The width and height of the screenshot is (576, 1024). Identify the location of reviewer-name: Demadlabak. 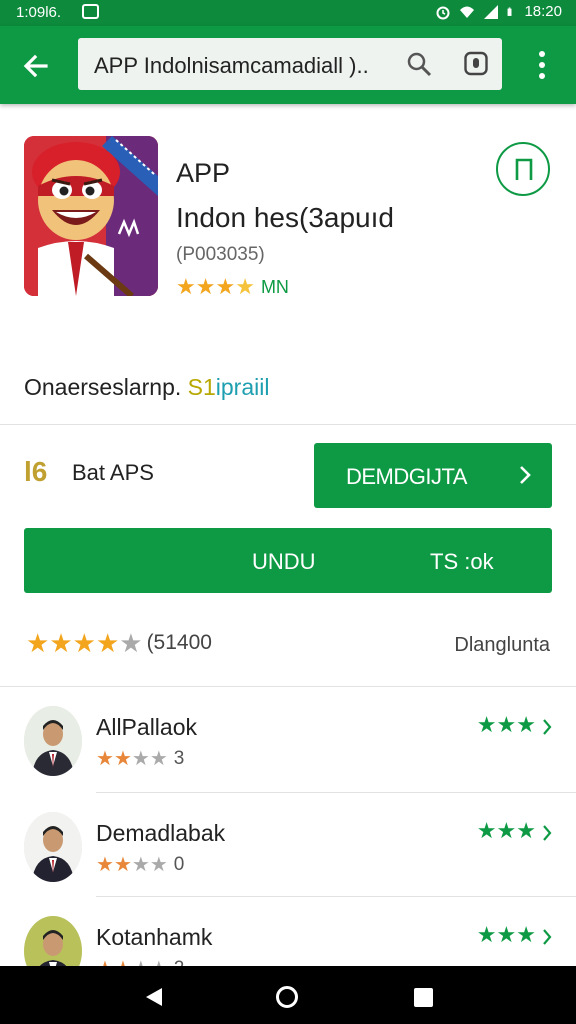
(161, 833).